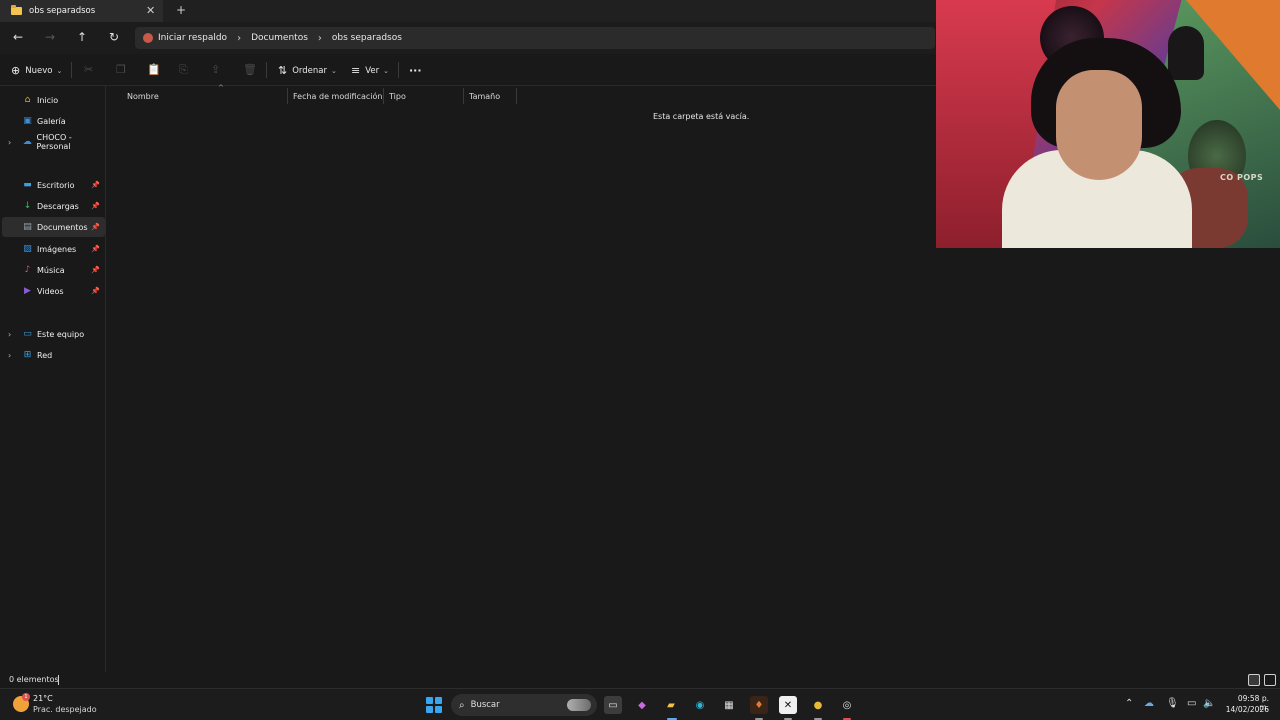 The image size is (1280, 720). What do you see at coordinates (642, 705) in the screenshot?
I see `copilot-icon: ◆` at bounding box center [642, 705].